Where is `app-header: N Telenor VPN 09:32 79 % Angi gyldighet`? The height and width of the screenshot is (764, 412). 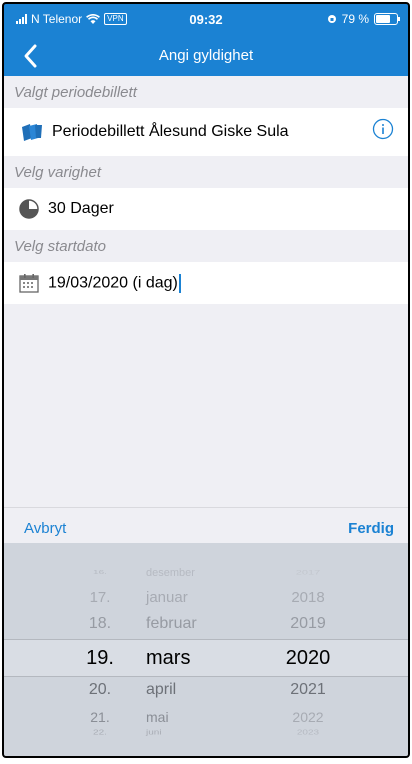
app-header: N Telenor VPN 09:32 79 % Angi gyldighet is located at coordinates (206, 40).